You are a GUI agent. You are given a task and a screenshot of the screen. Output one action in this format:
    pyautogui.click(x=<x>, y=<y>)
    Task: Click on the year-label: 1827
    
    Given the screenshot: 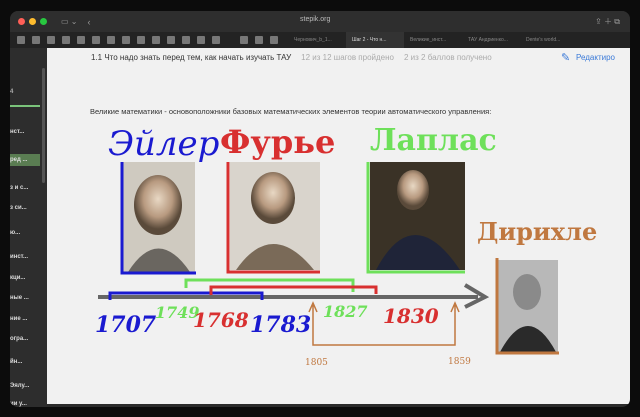 What is the action you would take?
    pyautogui.click(x=345, y=311)
    